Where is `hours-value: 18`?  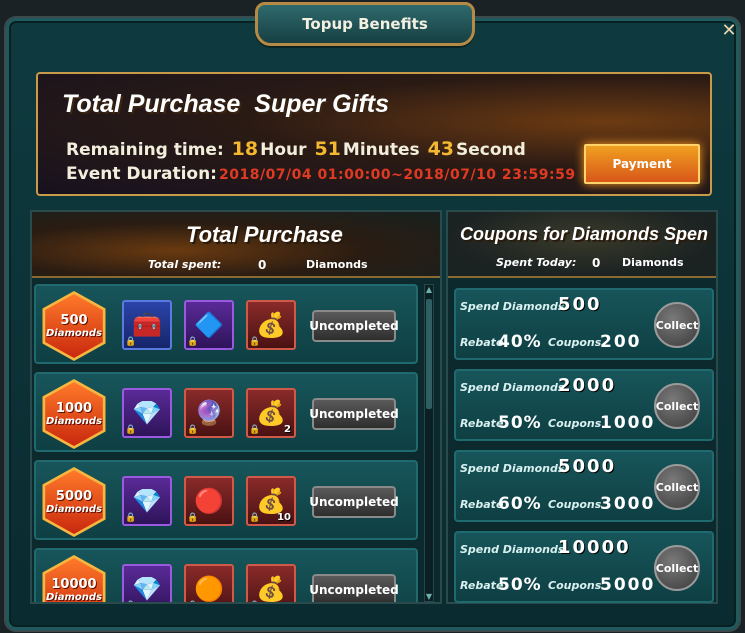
hours-value: 18 is located at coordinates (245, 149).